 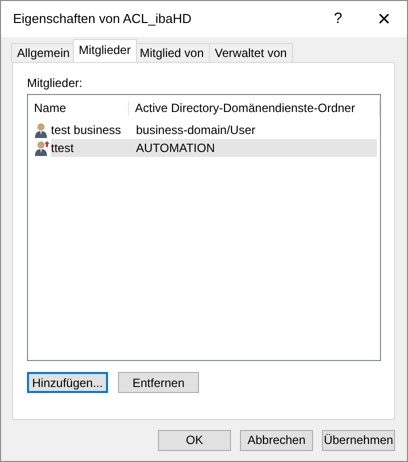 I want to click on member-folder: business-domain/User, so click(x=253, y=130).